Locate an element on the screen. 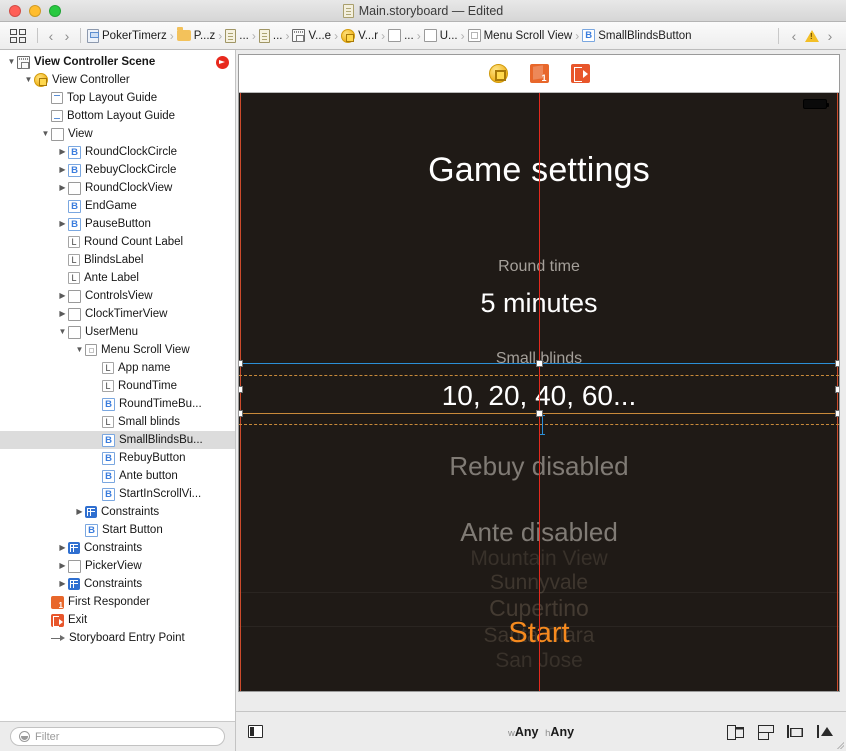 The width and height of the screenshot is (846, 751). breadcrumb-item-menu-scroll-view: Menu Scroll View is located at coordinates (520, 35).